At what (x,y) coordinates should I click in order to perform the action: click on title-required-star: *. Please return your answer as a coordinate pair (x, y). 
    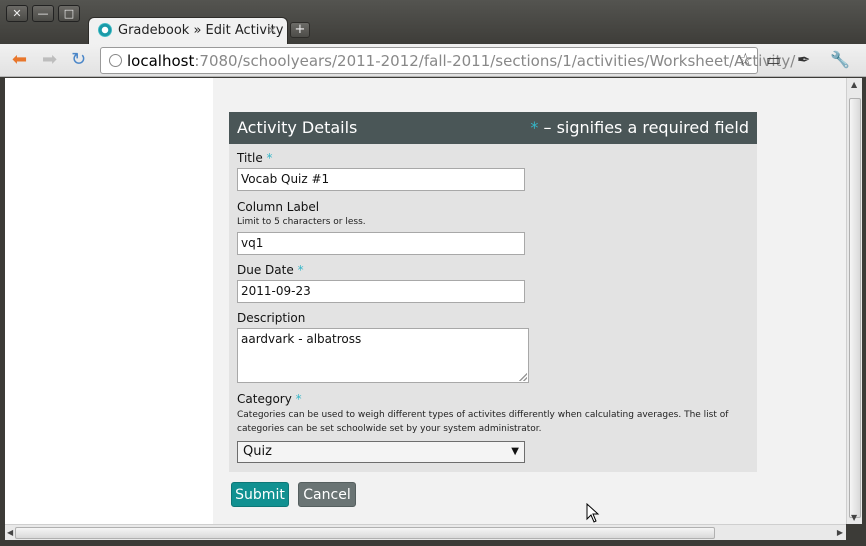
    Looking at the image, I should click on (269, 158).